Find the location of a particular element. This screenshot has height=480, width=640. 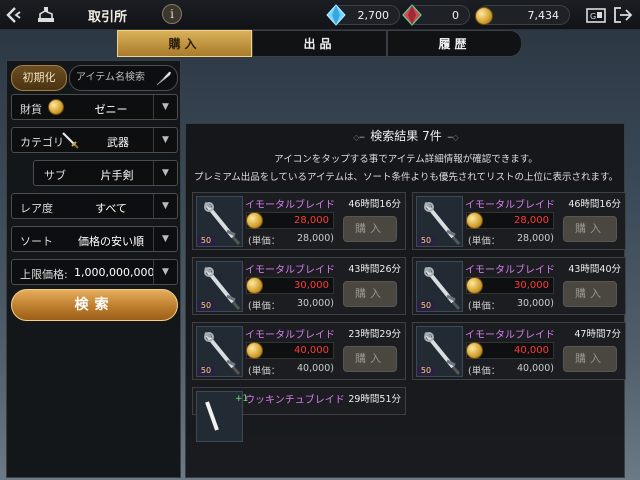

zeny-count: 7,434 is located at coordinates (543, 15).